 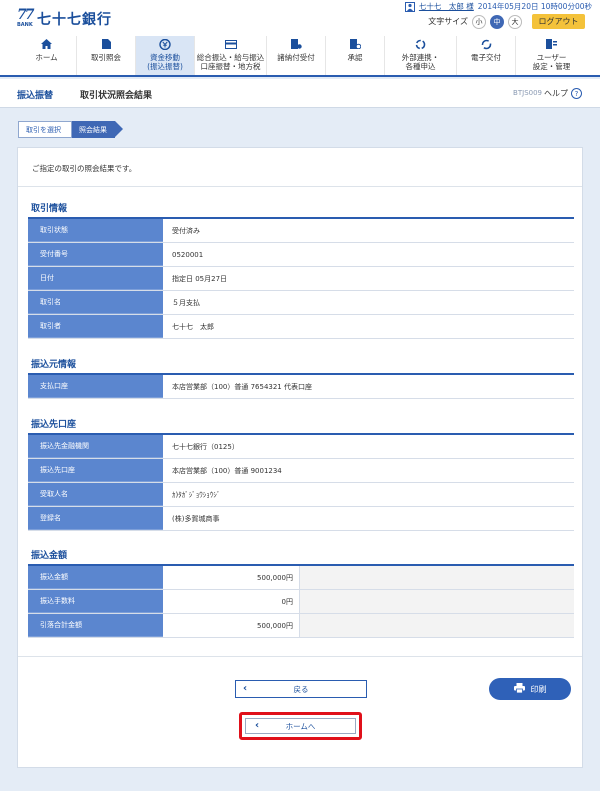 I want to click on font-size-small-button: 小, so click(x=479, y=21).